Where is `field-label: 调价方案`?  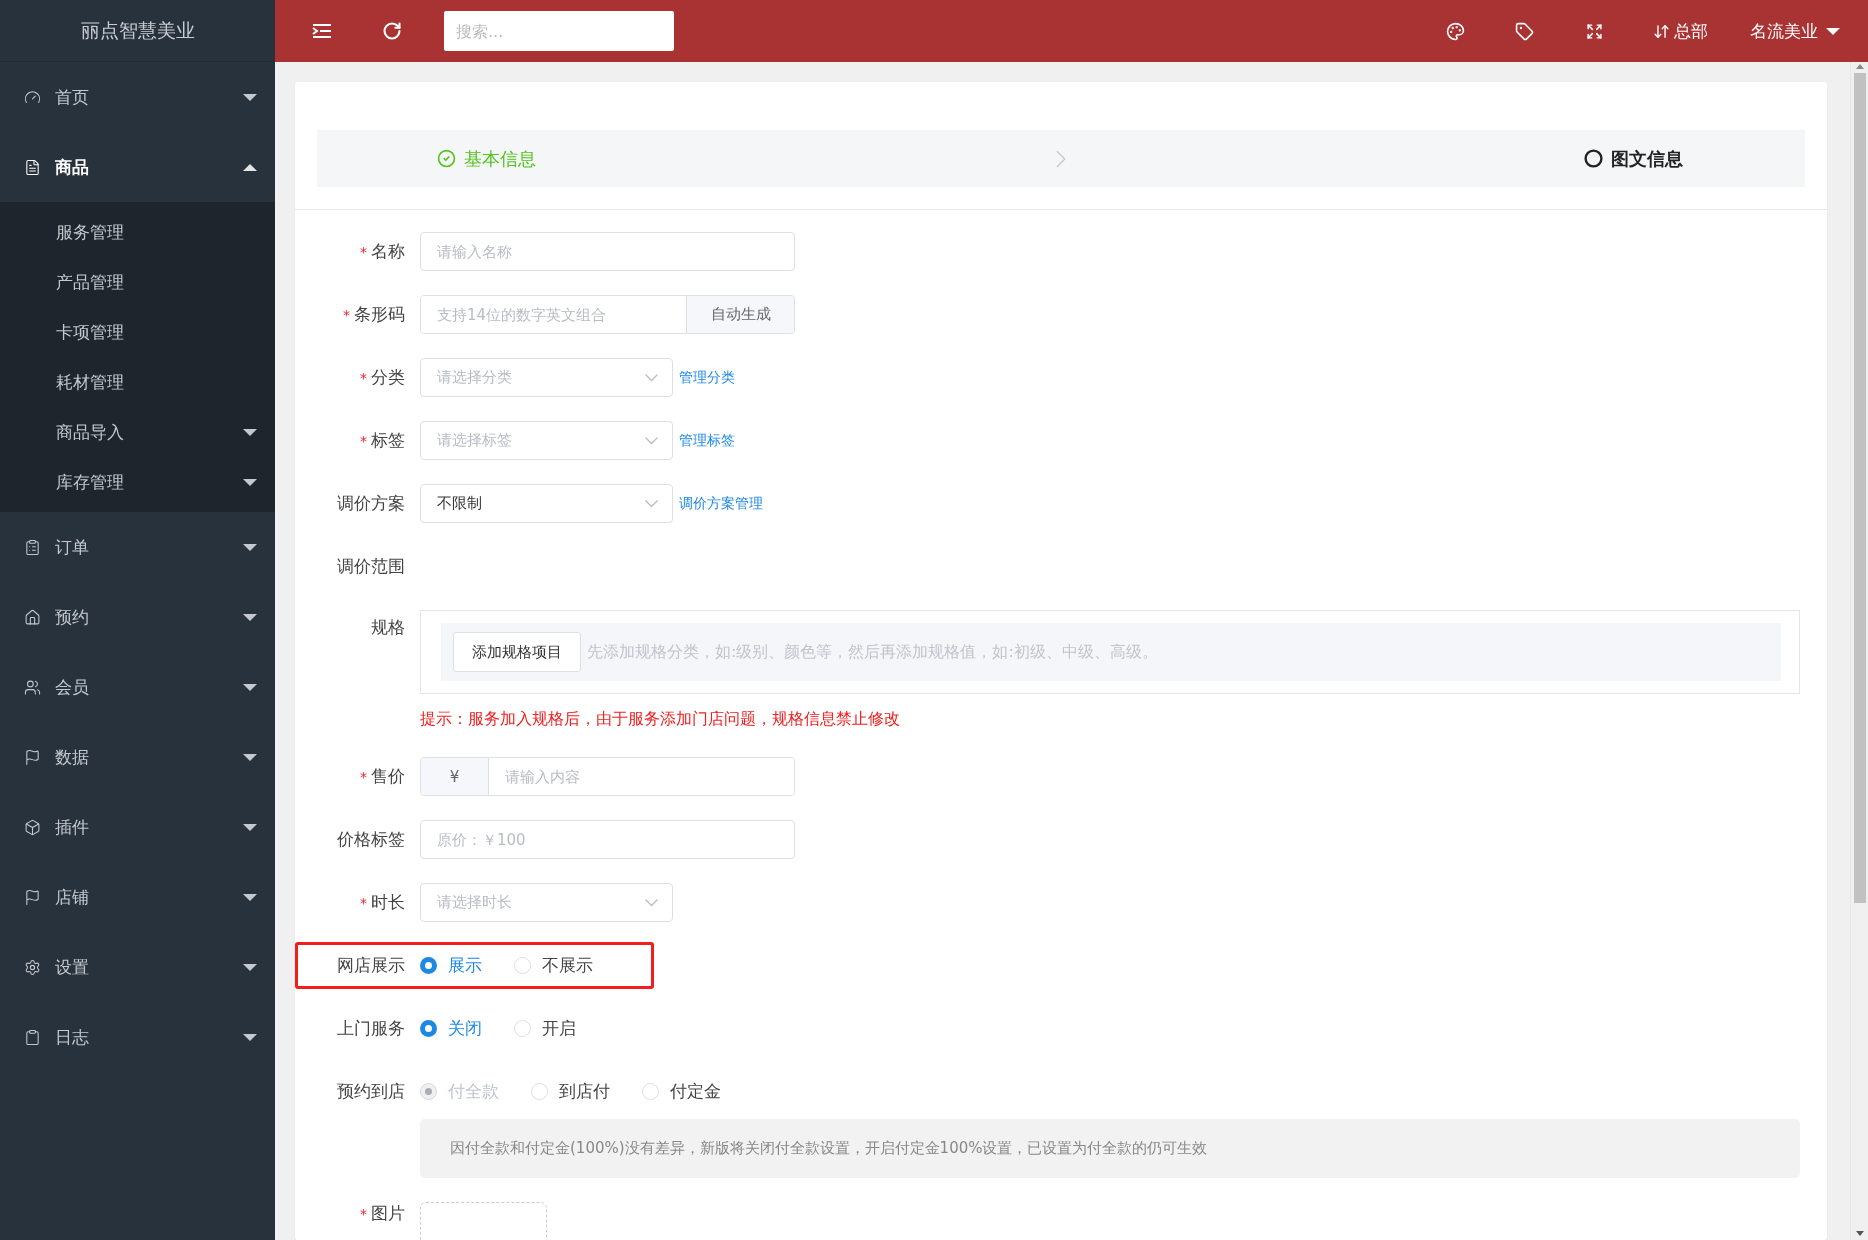 field-label: 调价方案 is located at coordinates (371, 503).